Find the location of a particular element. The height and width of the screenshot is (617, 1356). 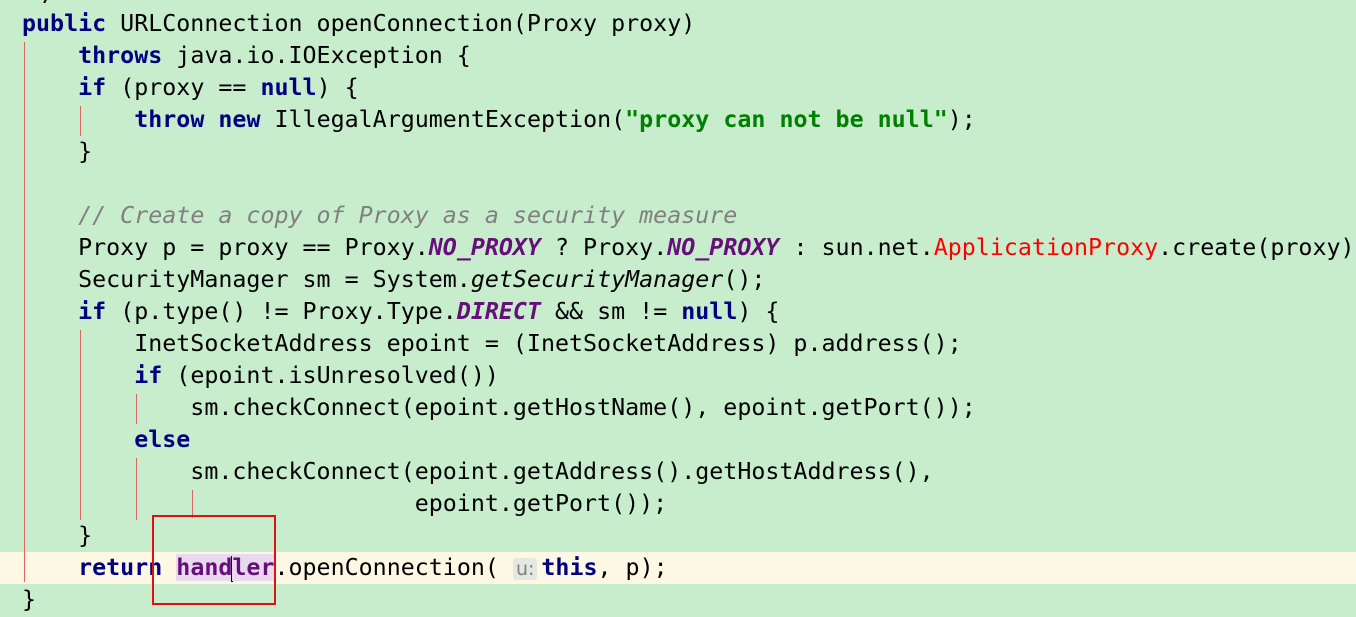

code-token: : sun.net. is located at coordinates (856, 247).